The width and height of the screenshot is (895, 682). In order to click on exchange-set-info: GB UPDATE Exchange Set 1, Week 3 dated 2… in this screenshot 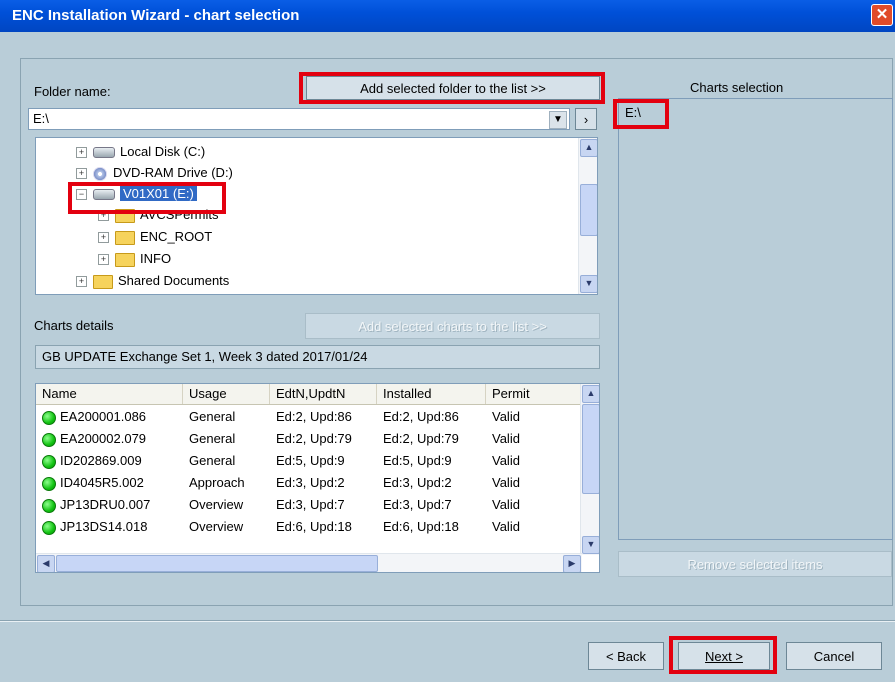, I will do `click(317, 357)`.